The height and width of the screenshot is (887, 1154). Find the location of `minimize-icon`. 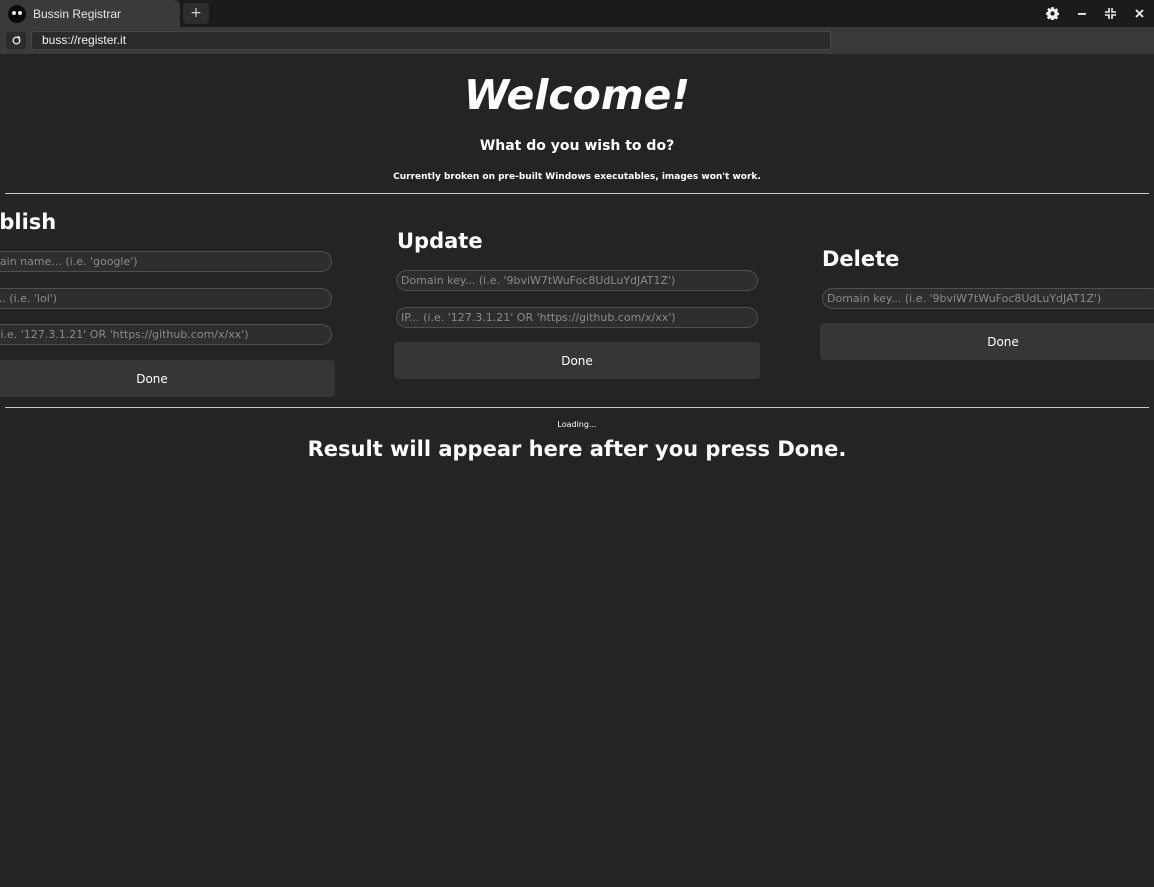

minimize-icon is located at coordinates (1081, 13).